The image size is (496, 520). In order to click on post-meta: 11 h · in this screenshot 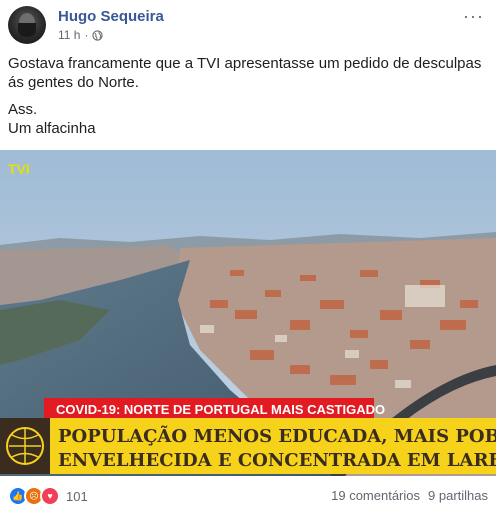, I will do `click(81, 35)`.